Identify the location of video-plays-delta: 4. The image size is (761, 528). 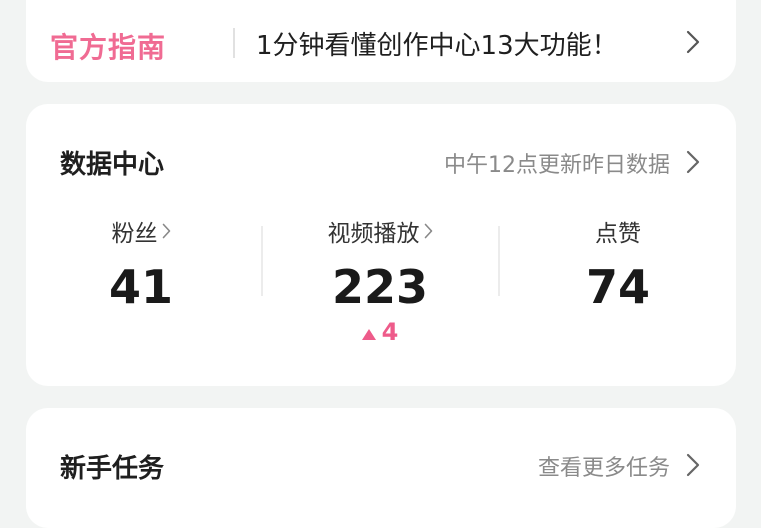
(380, 332).